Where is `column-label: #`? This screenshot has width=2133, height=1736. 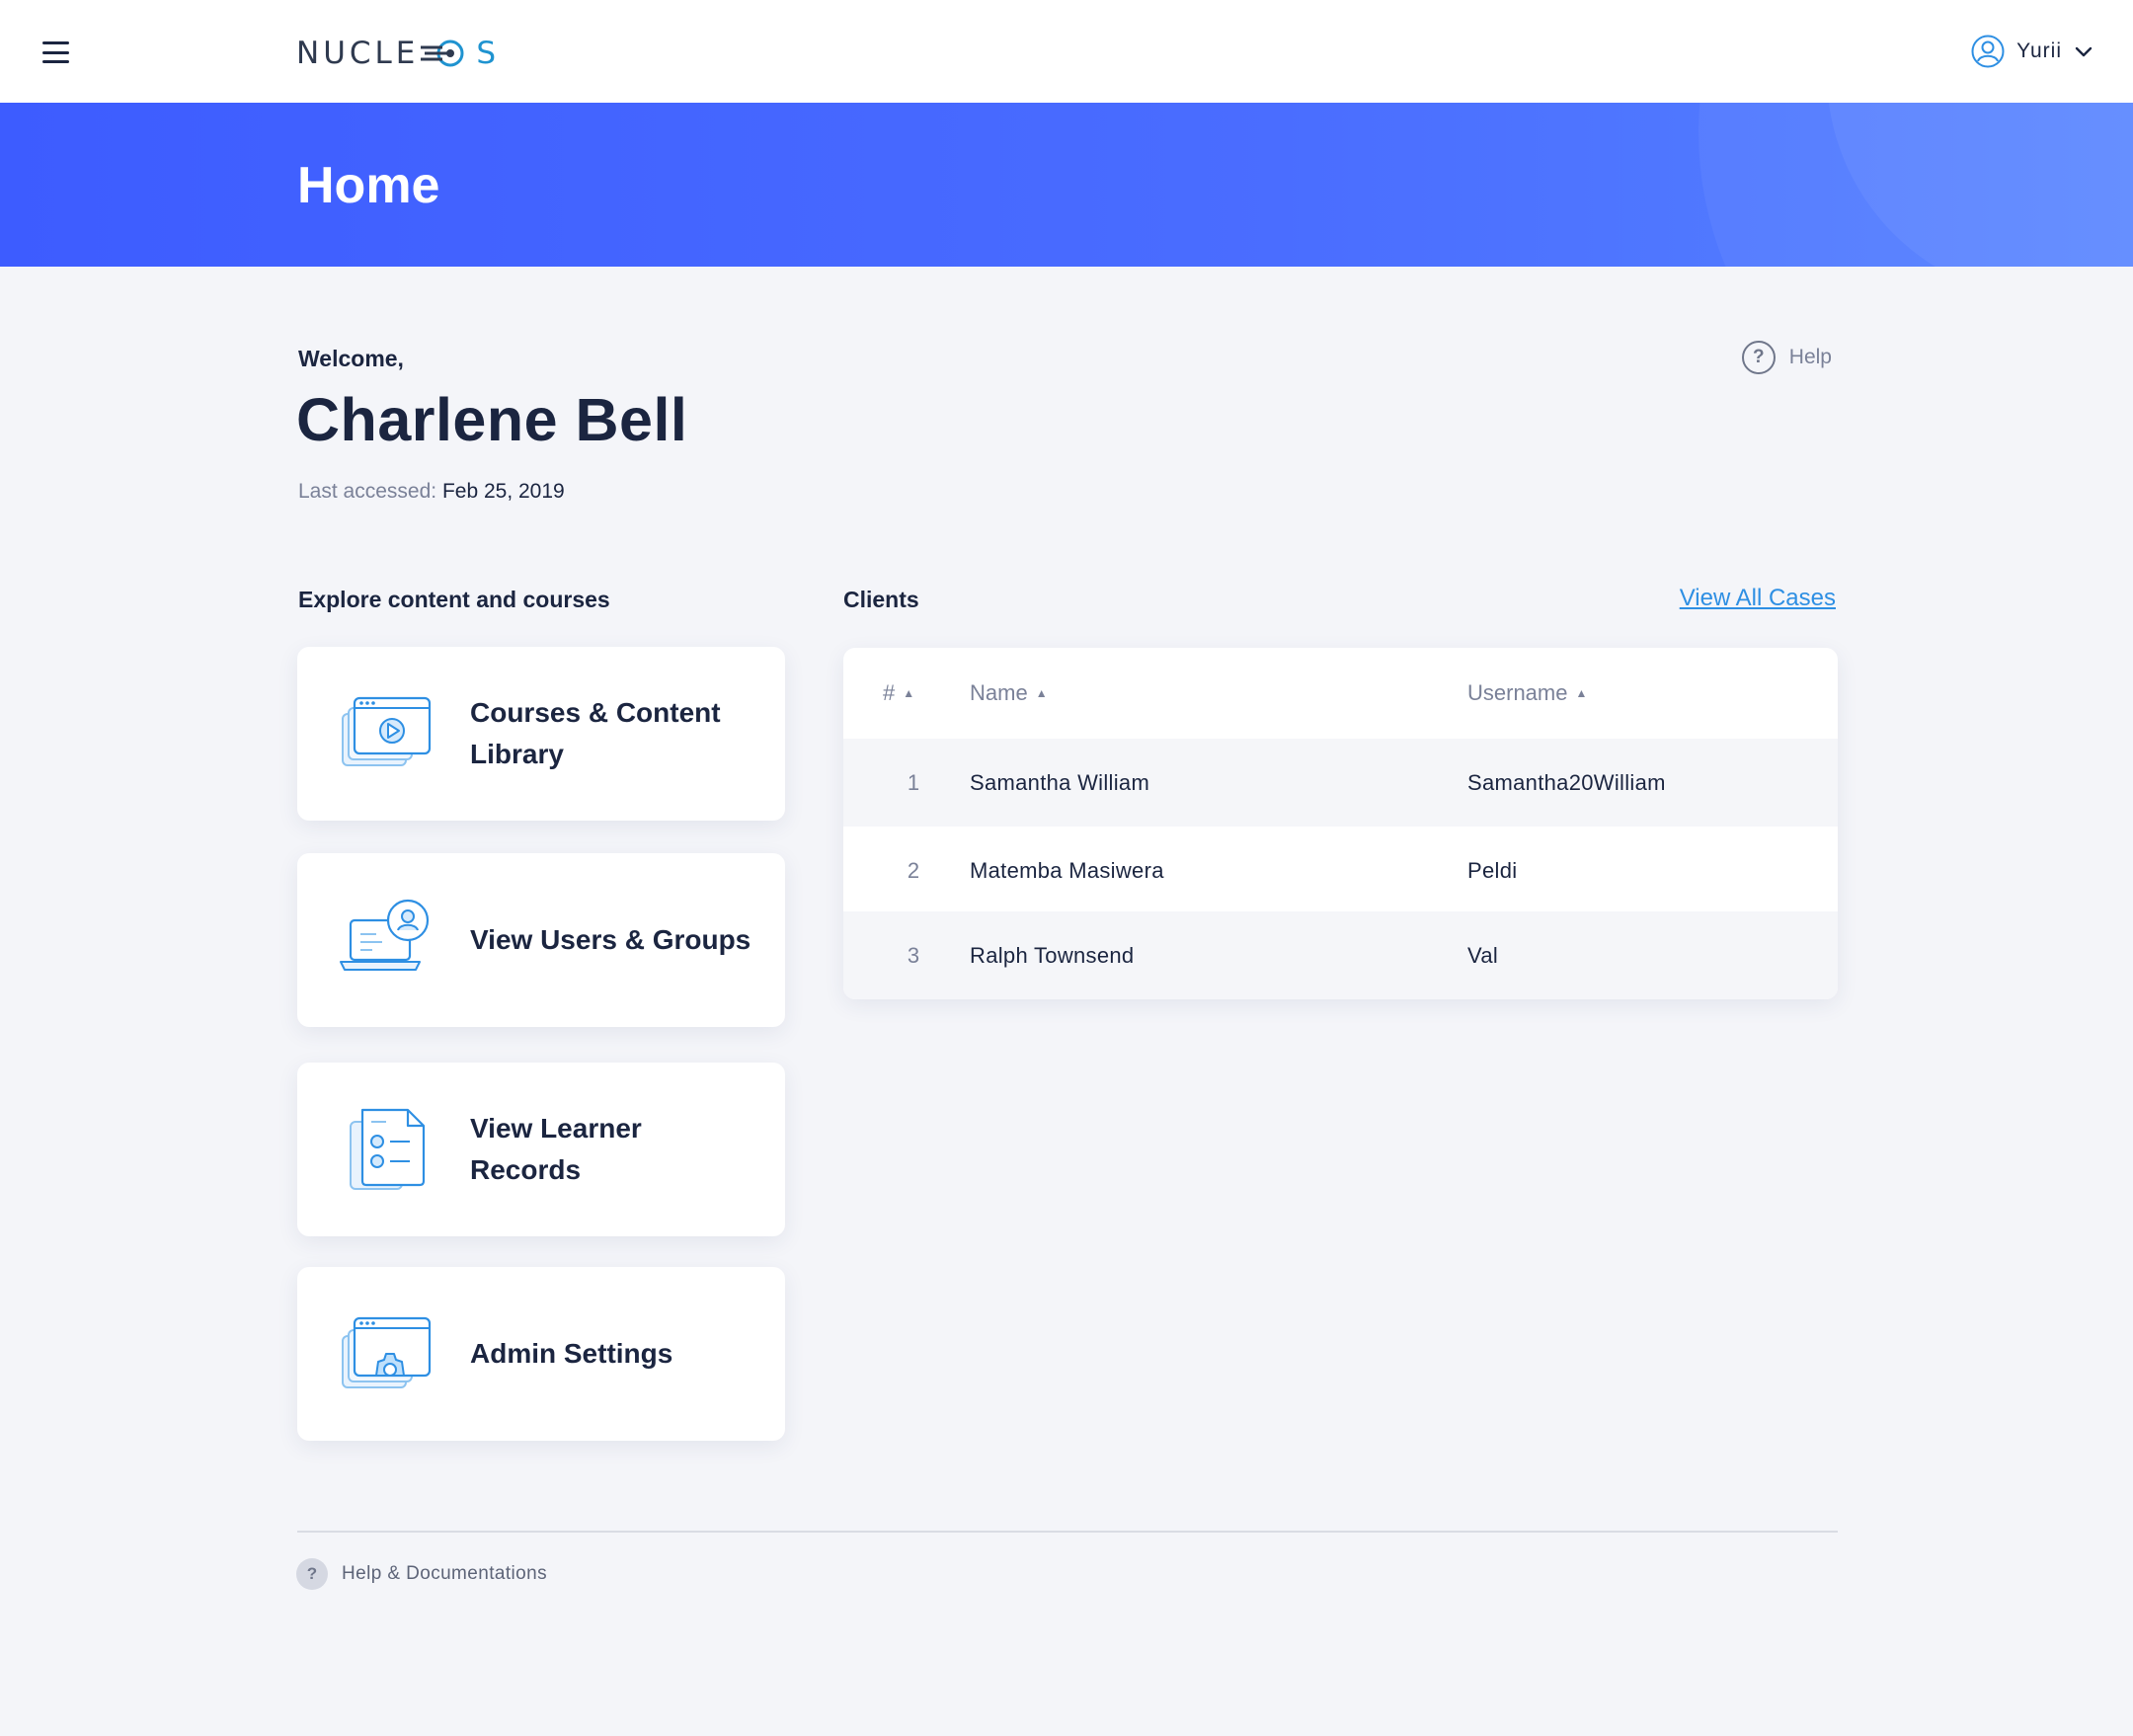
column-label: # is located at coordinates (890, 692).